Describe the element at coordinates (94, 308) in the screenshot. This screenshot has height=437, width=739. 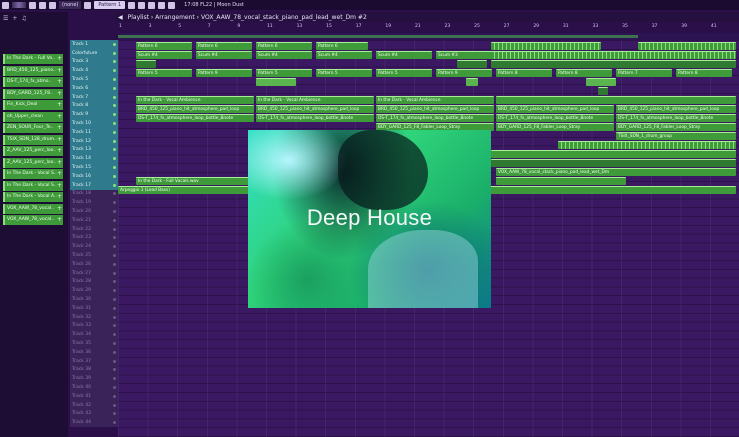
I see `track-header: Track 31` at that location.